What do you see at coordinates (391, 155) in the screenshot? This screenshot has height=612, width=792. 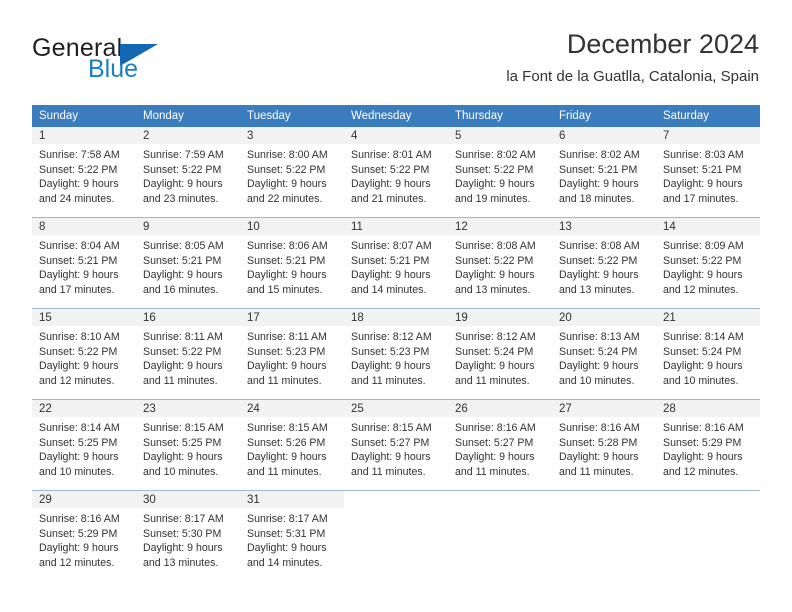 I see `sunrise-time: Sunrise: 8:01 AM` at bounding box center [391, 155].